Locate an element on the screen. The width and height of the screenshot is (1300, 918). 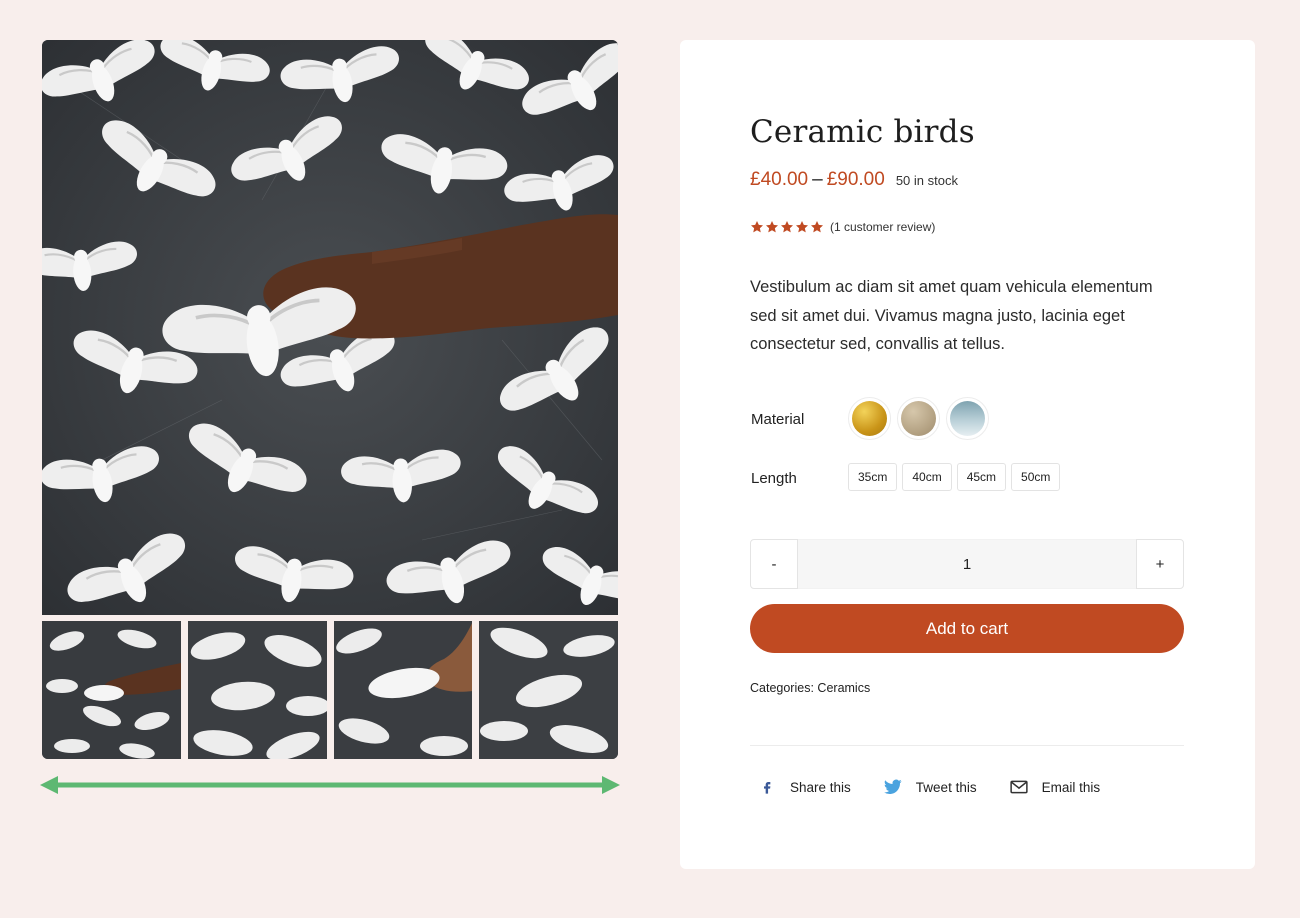
material-label: Material is located at coordinates (778, 419).